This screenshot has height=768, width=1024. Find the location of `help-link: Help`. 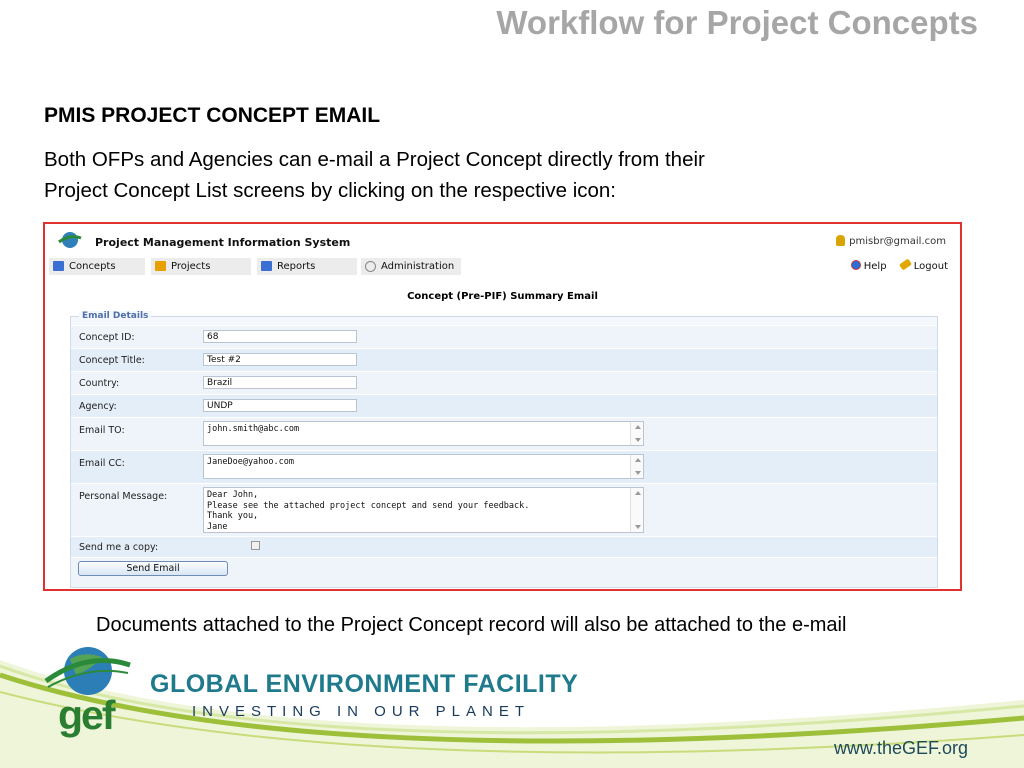

help-link: Help is located at coordinates (868, 266).